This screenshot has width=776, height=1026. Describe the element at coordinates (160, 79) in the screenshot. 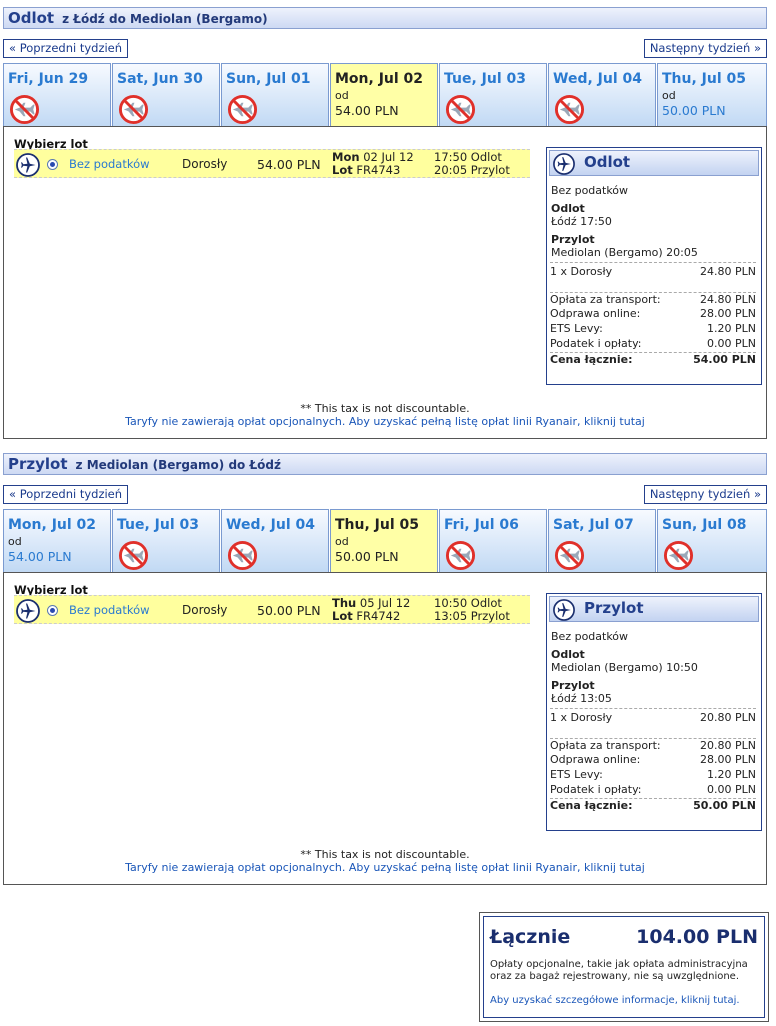

I see `day-label: Sat, Jun 30` at that location.